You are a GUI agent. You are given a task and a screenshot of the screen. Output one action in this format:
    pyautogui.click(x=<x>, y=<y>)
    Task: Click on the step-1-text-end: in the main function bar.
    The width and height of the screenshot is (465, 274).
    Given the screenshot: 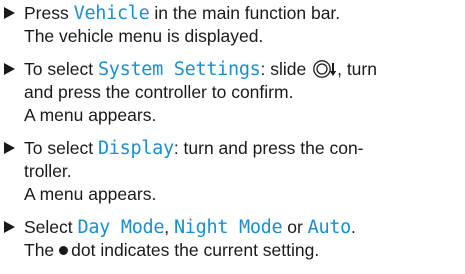 What is the action you would take?
    pyautogui.click(x=245, y=13)
    